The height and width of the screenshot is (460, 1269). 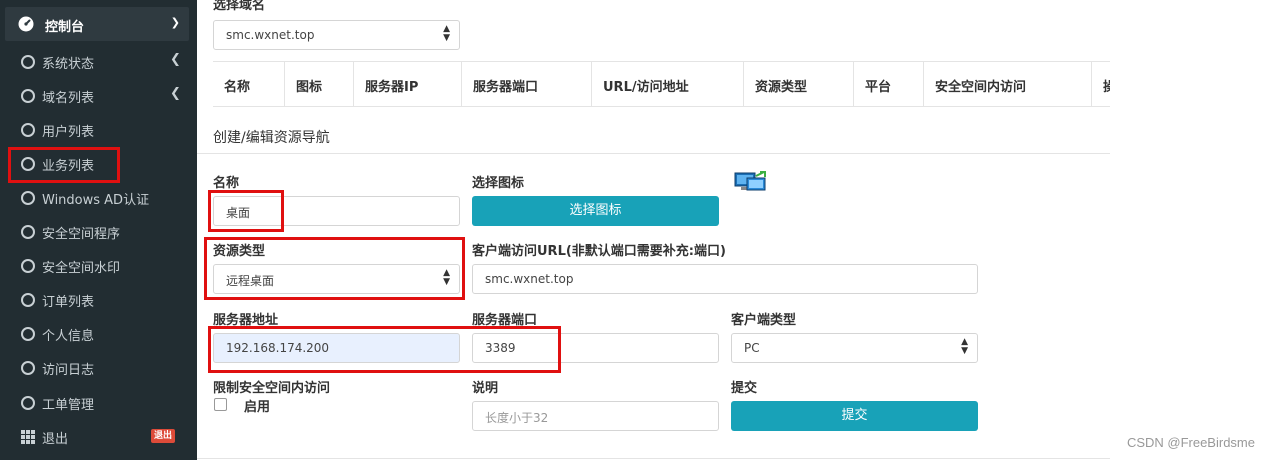 What do you see at coordinates (595, 348) in the screenshot?
I see `server-port-input: 3389` at bounding box center [595, 348].